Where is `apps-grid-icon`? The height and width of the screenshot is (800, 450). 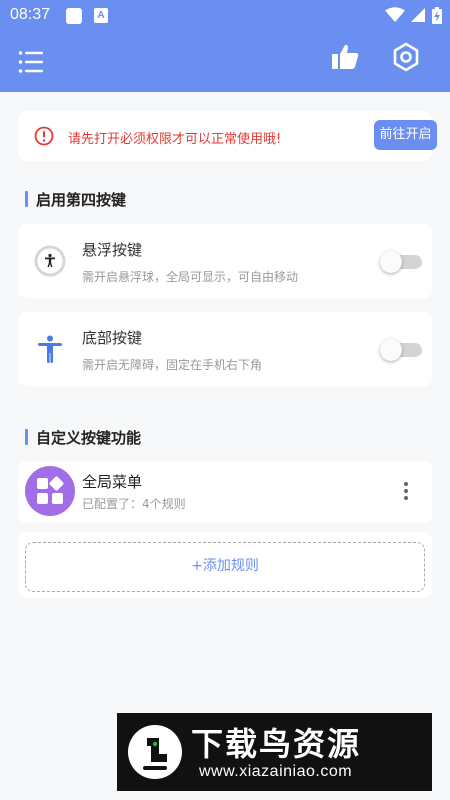 apps-grid-icon is located at coordinates (50, 490).